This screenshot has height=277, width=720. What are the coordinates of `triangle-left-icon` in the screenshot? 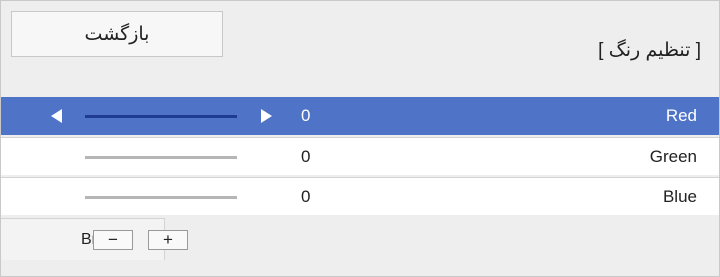 It's located at (56, 116).